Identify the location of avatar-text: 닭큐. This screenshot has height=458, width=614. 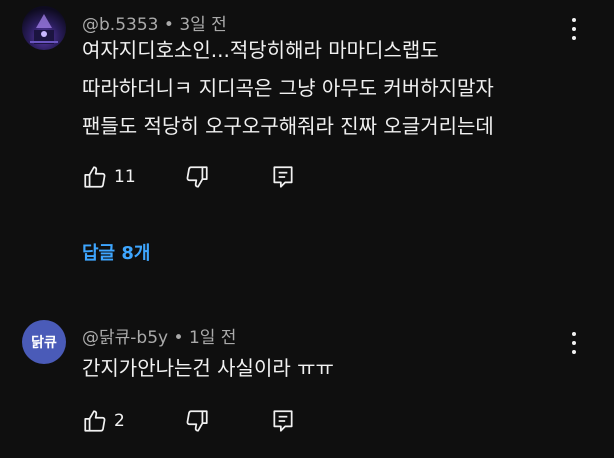
(44, 343).